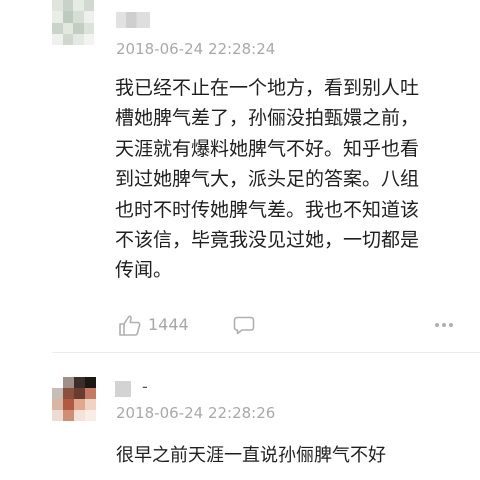  I want to click on comment-timestamp: 2018-06-24 22:28:24, so click(196, 49).